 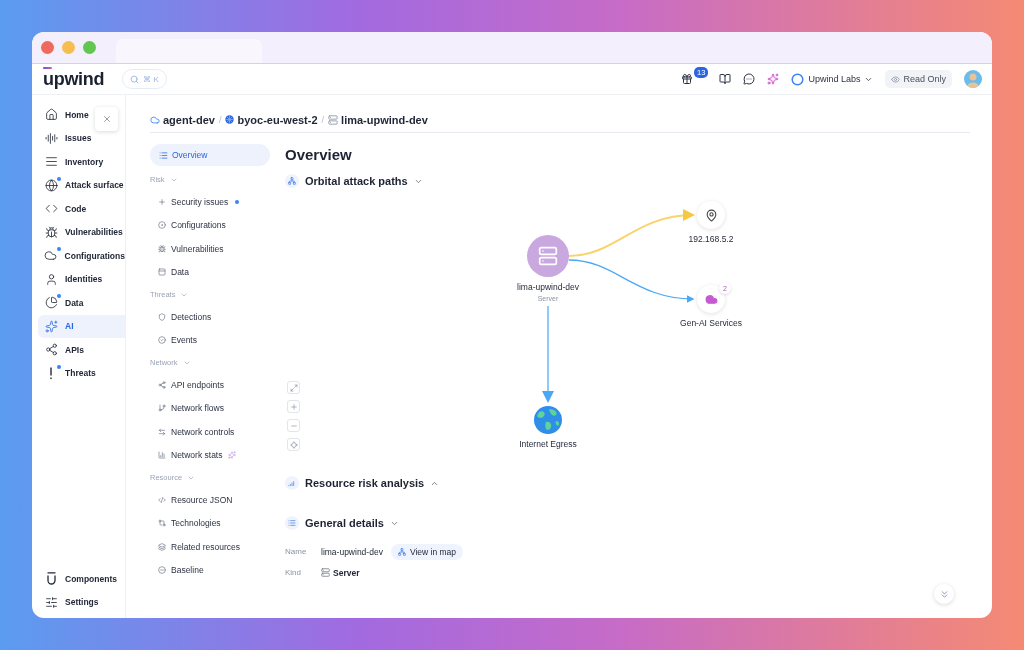 I want to click on list-icon, so click(x=51, y=162).